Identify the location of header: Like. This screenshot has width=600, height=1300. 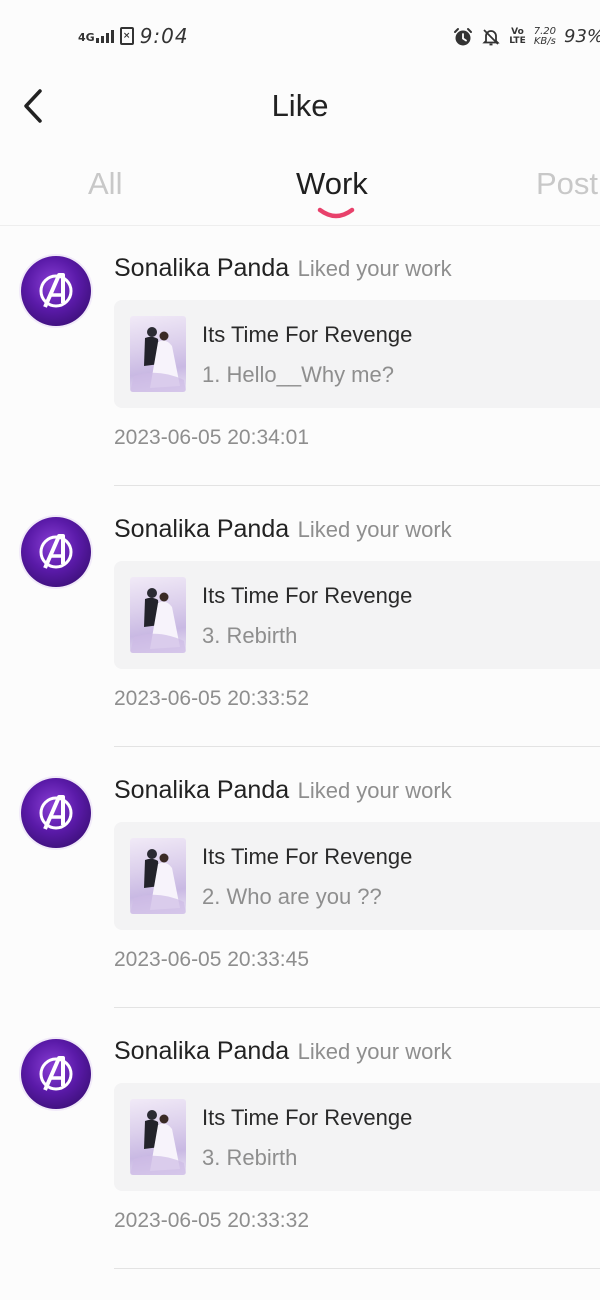
(300, 107).